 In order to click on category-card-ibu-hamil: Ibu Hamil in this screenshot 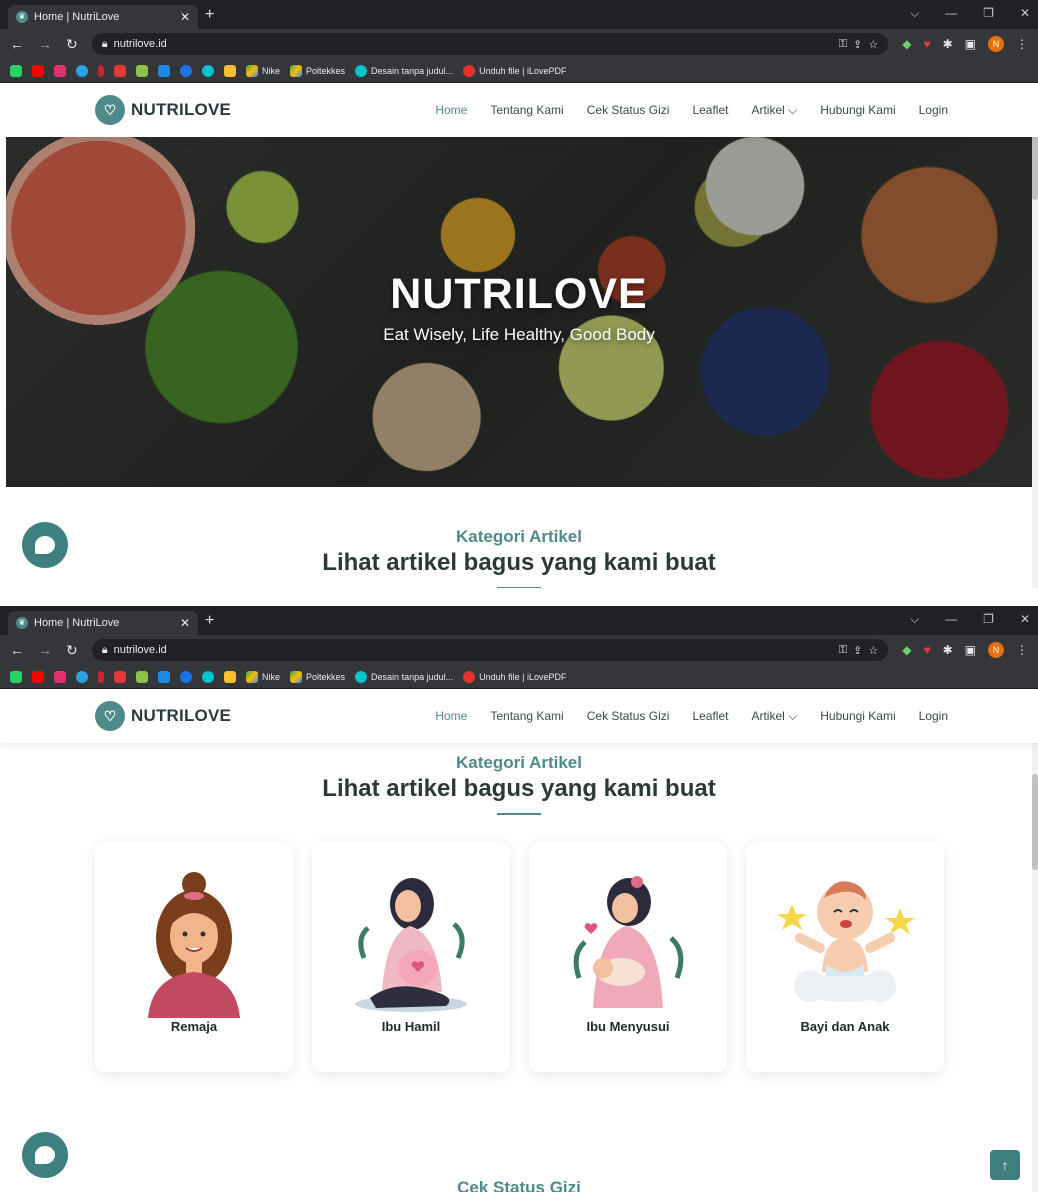, I will do `click(411, 957)`.